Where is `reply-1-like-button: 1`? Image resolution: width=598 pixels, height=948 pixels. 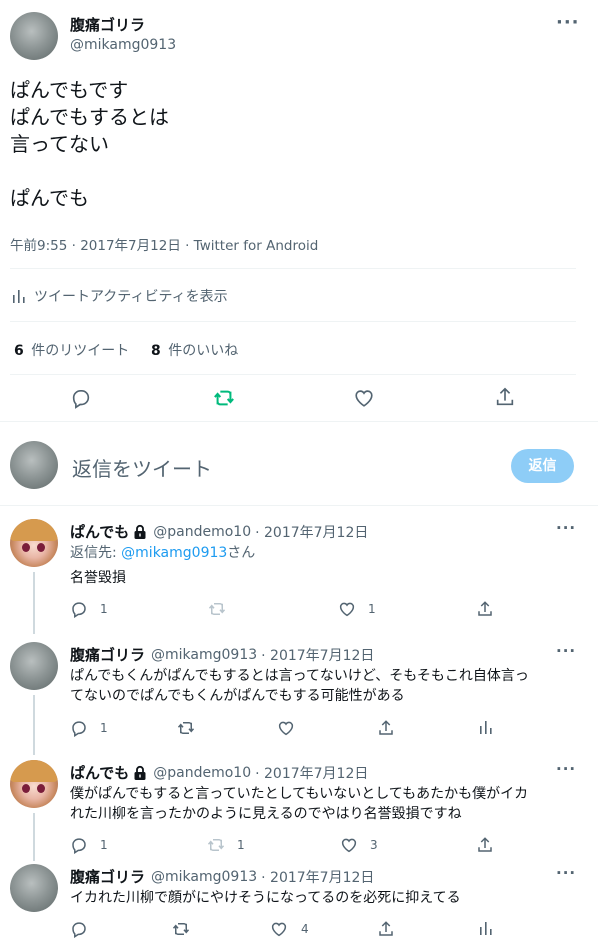 reply-1-like-button: 1 is located at coordinates (357, 609).